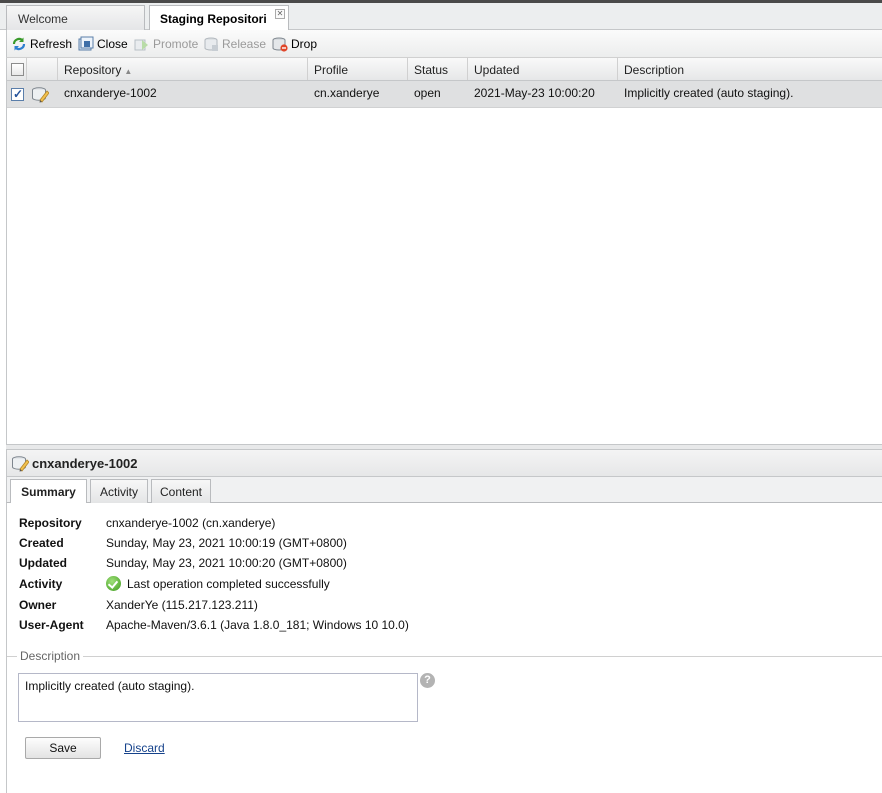 This screenshot has height=793, width=882. I want to click on created-value: Sunday, May 23, 2021 10:00:19 (GMT+0800), so click(226, 543).